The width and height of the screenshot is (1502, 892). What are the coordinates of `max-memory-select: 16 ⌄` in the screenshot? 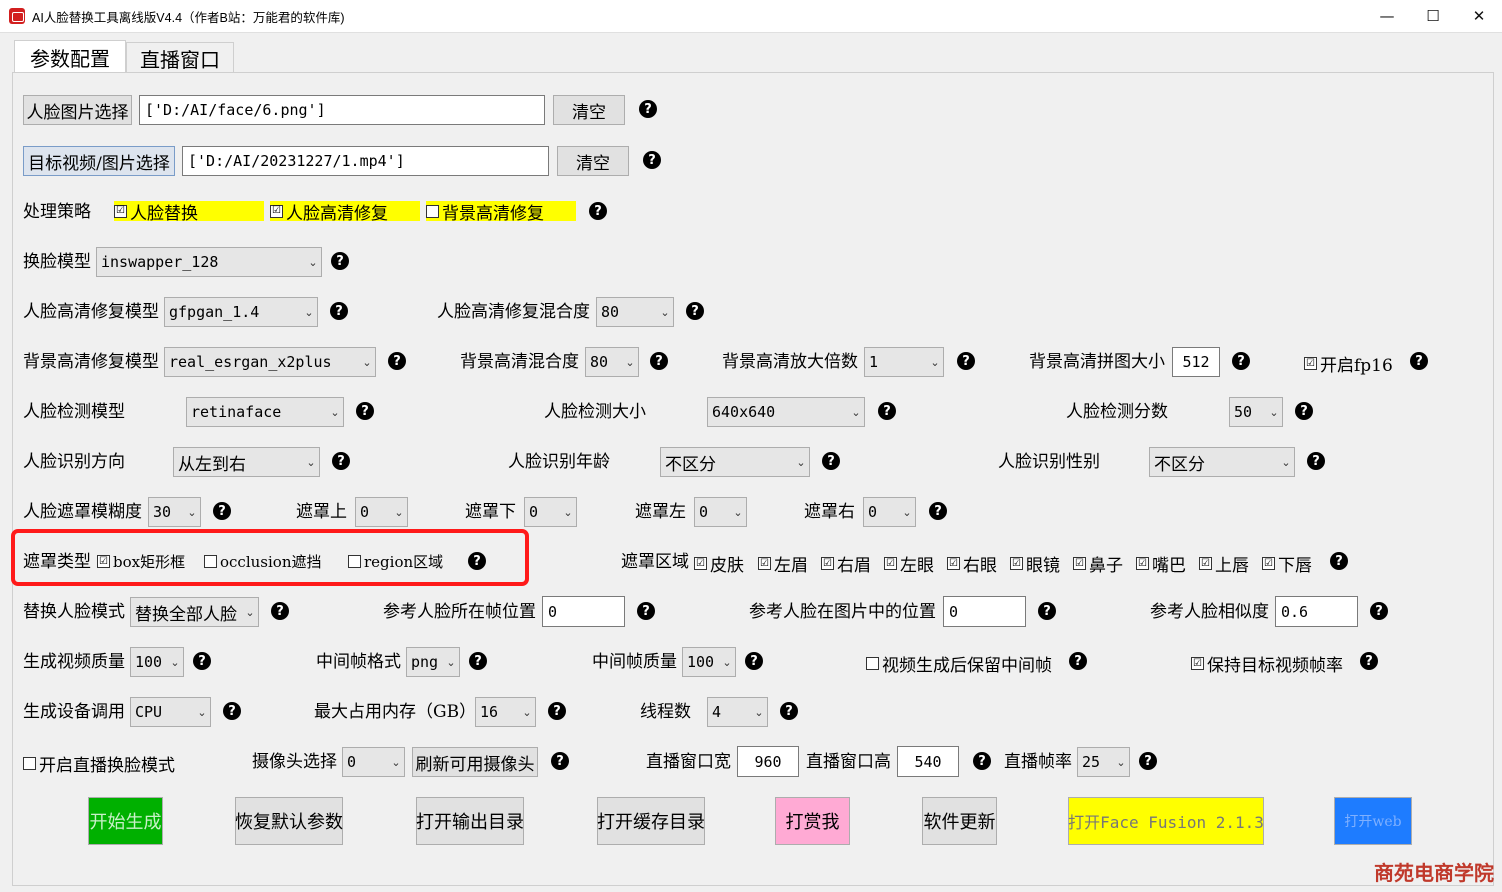 It's located at (505, 712).